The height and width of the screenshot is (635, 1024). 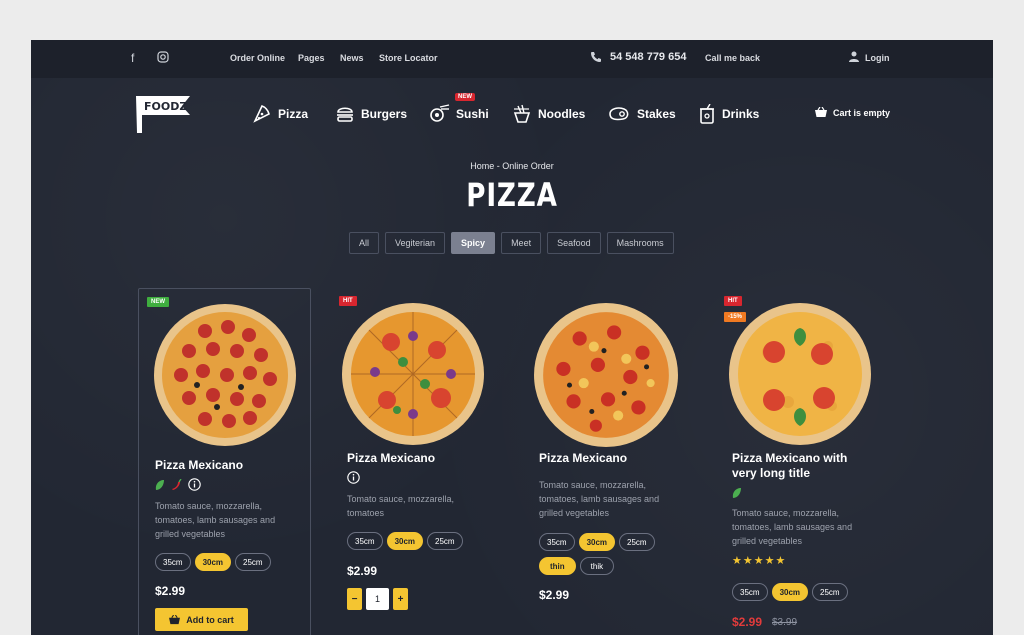 What do you see at coordinates (400, 599) in the screenshot?
I see `increase-button: +` at bounding box center [400, 599].